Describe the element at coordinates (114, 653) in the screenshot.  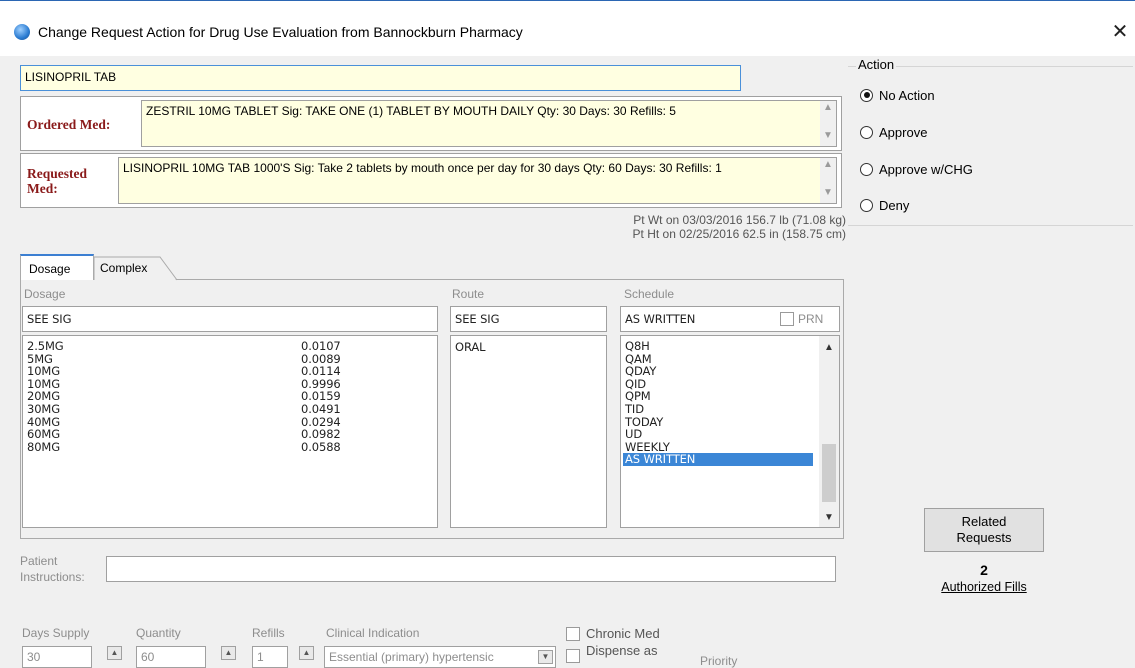
I see `days-supply-up-icon: ▲` at that location.